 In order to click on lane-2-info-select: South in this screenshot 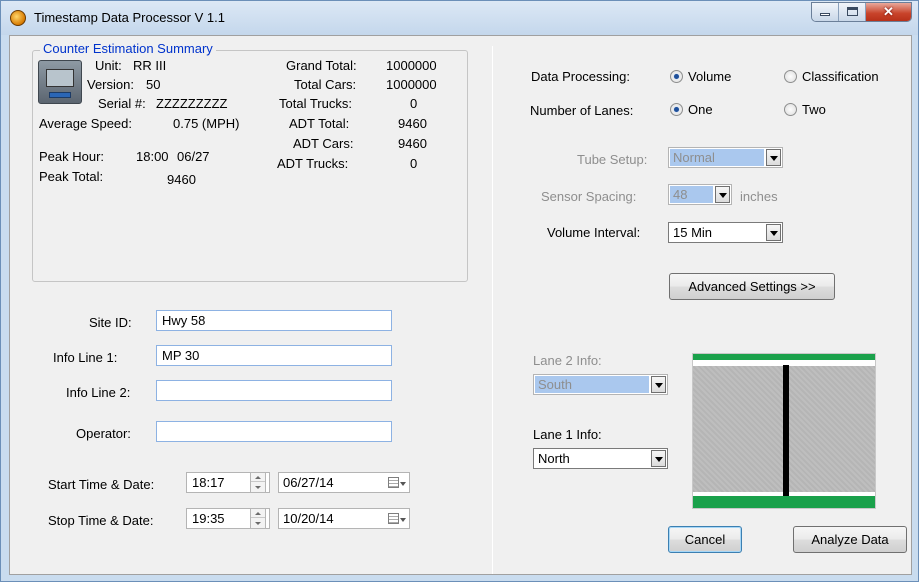, I will do `click(600, 384)`.